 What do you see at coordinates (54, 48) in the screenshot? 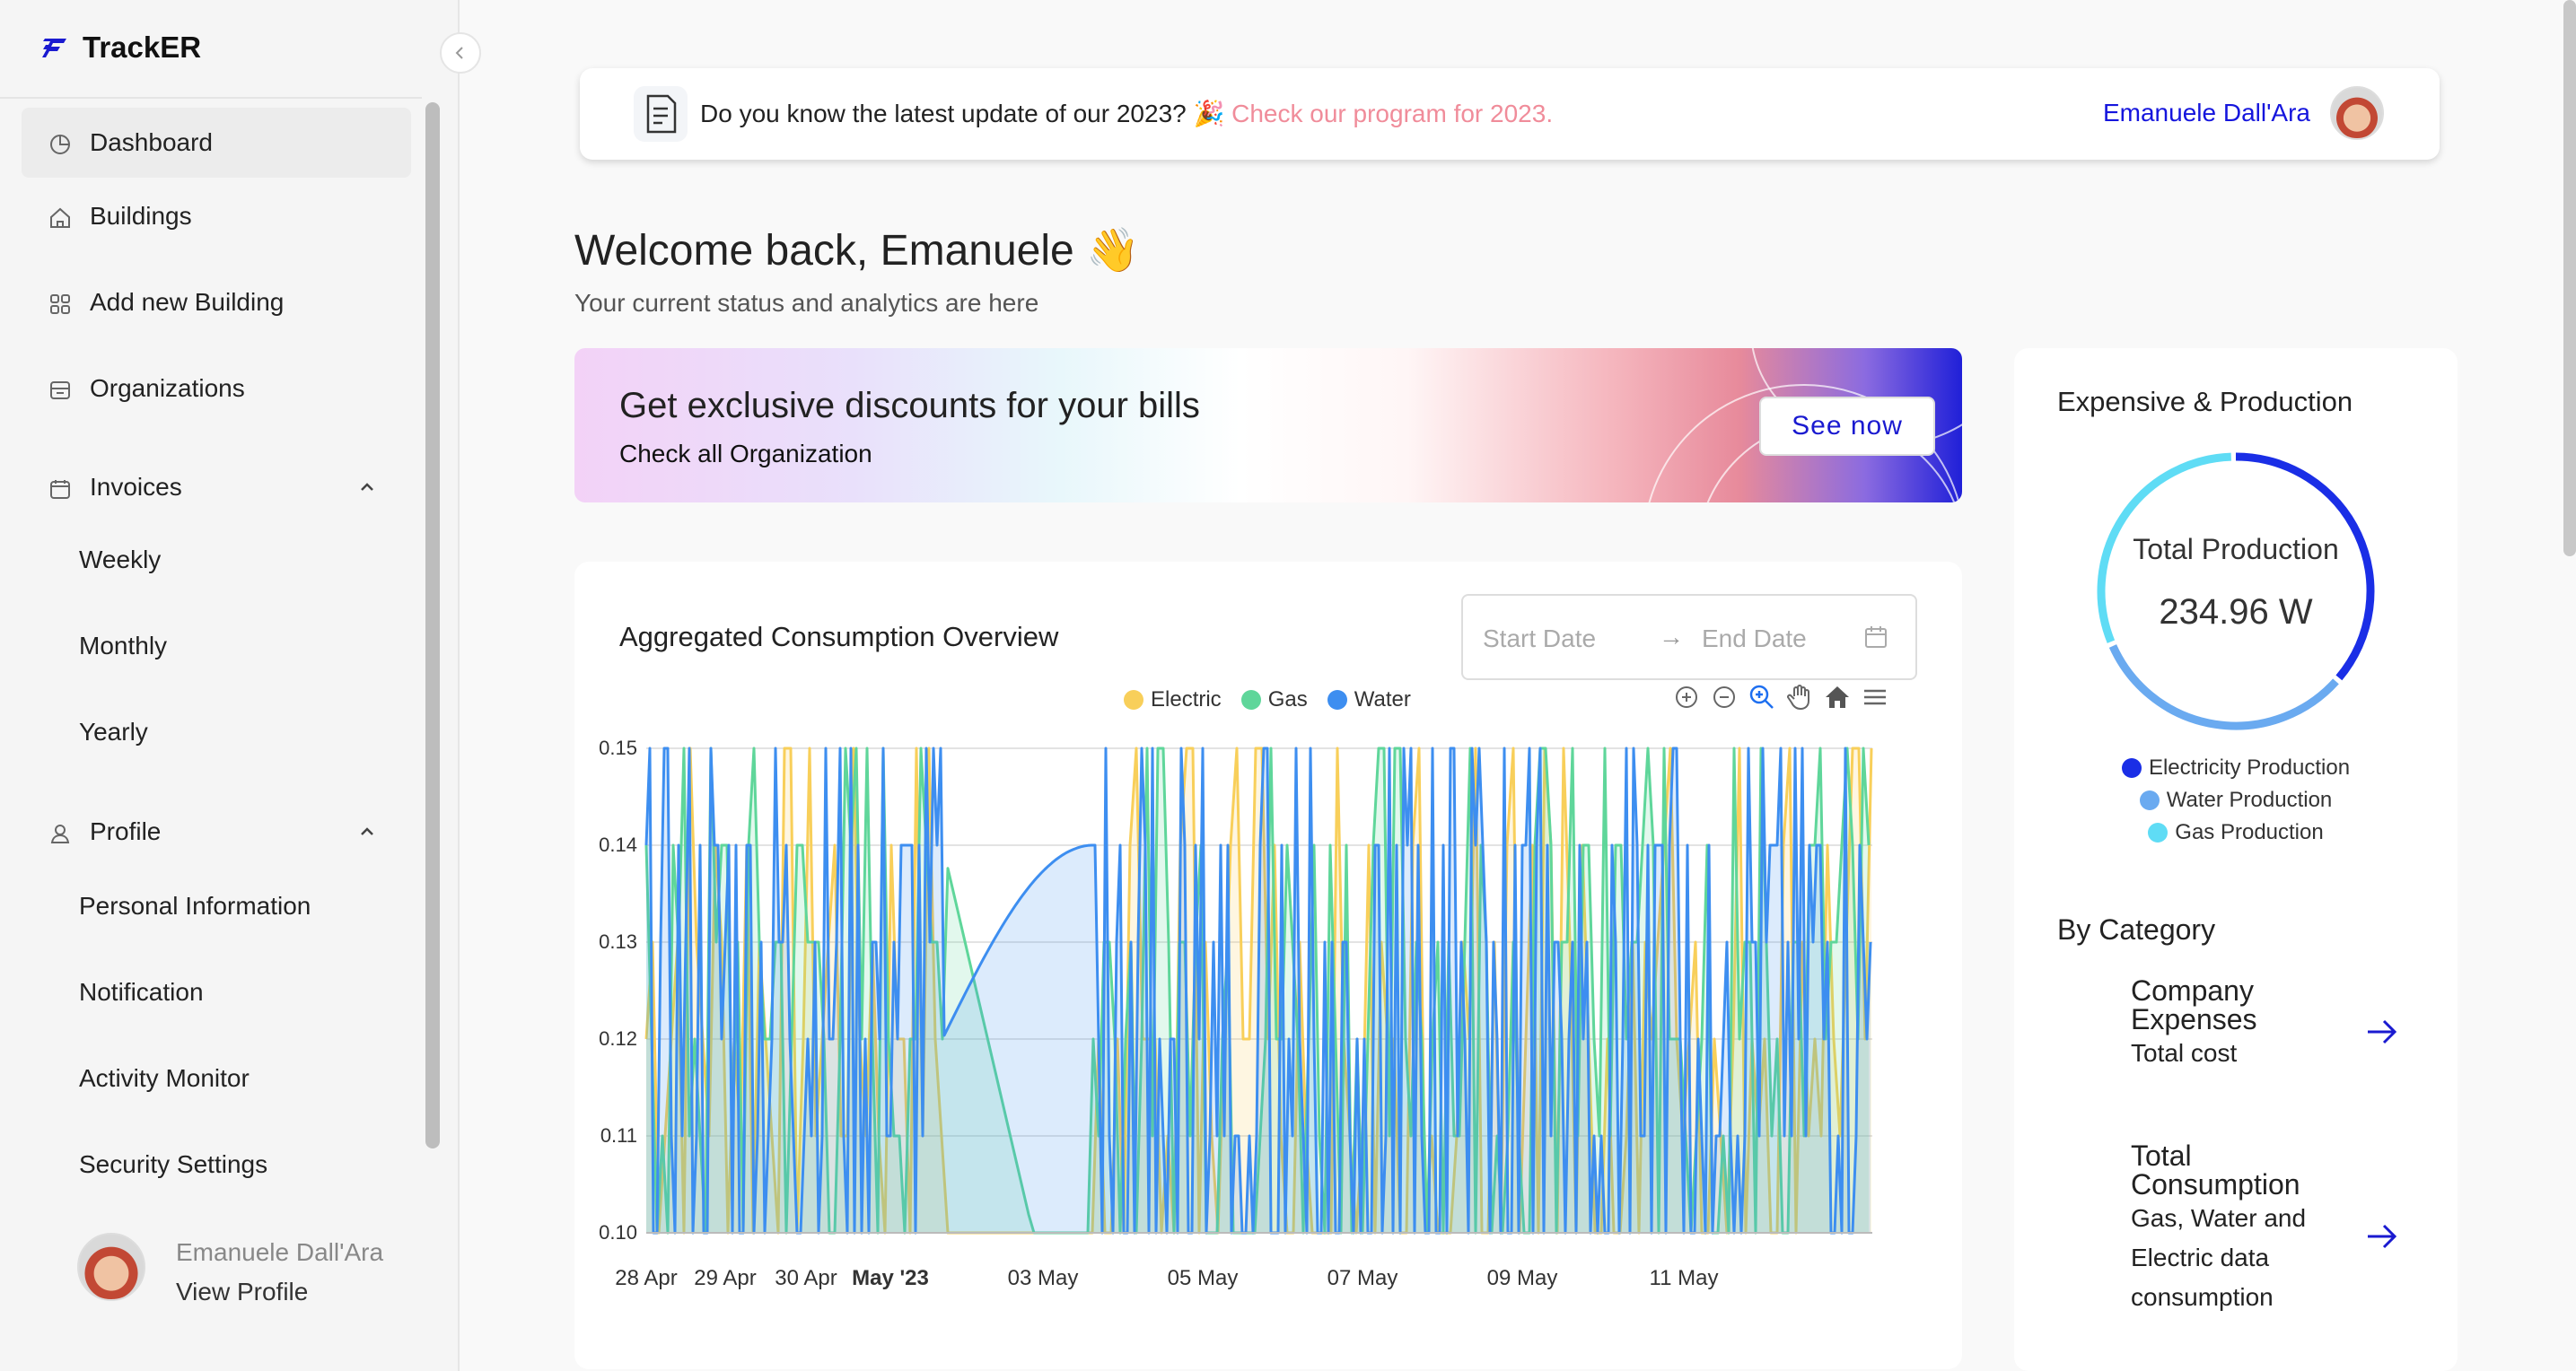
I see `trackER-logo-icon` at bounding box center [54, 48].